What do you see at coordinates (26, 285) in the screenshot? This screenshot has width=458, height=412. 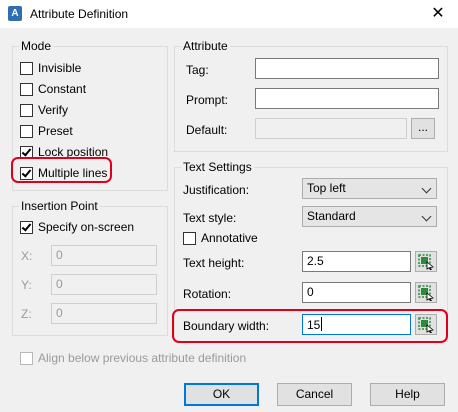 I see `y-label: Y:` at bounding box center [26, 285].